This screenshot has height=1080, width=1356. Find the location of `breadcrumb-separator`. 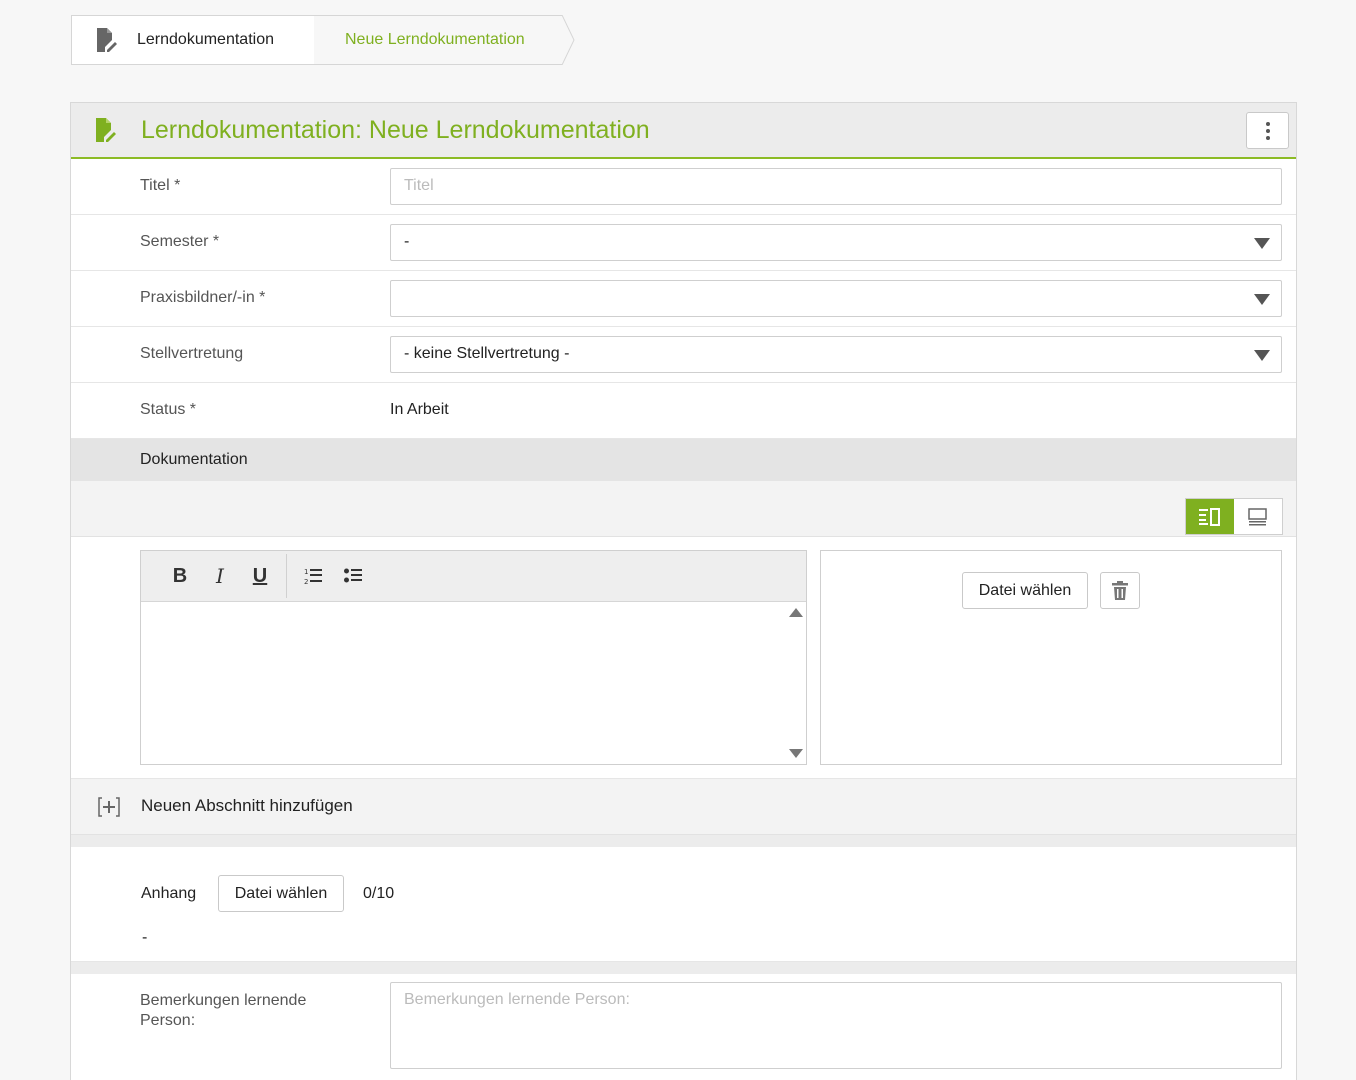

breadcrumb-separator is located at coordinates (568, 40).